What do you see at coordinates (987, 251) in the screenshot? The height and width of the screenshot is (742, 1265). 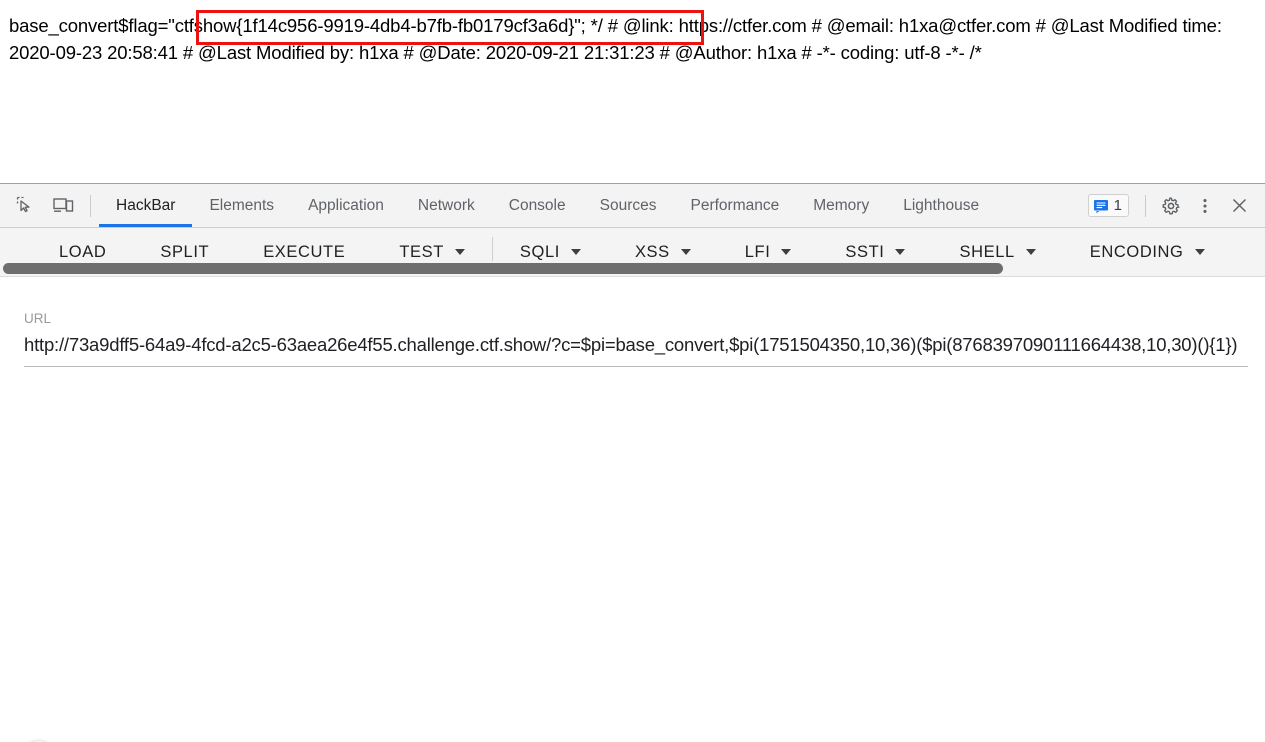 I see `button-label: SHELL` at bounding box center [987, 251].